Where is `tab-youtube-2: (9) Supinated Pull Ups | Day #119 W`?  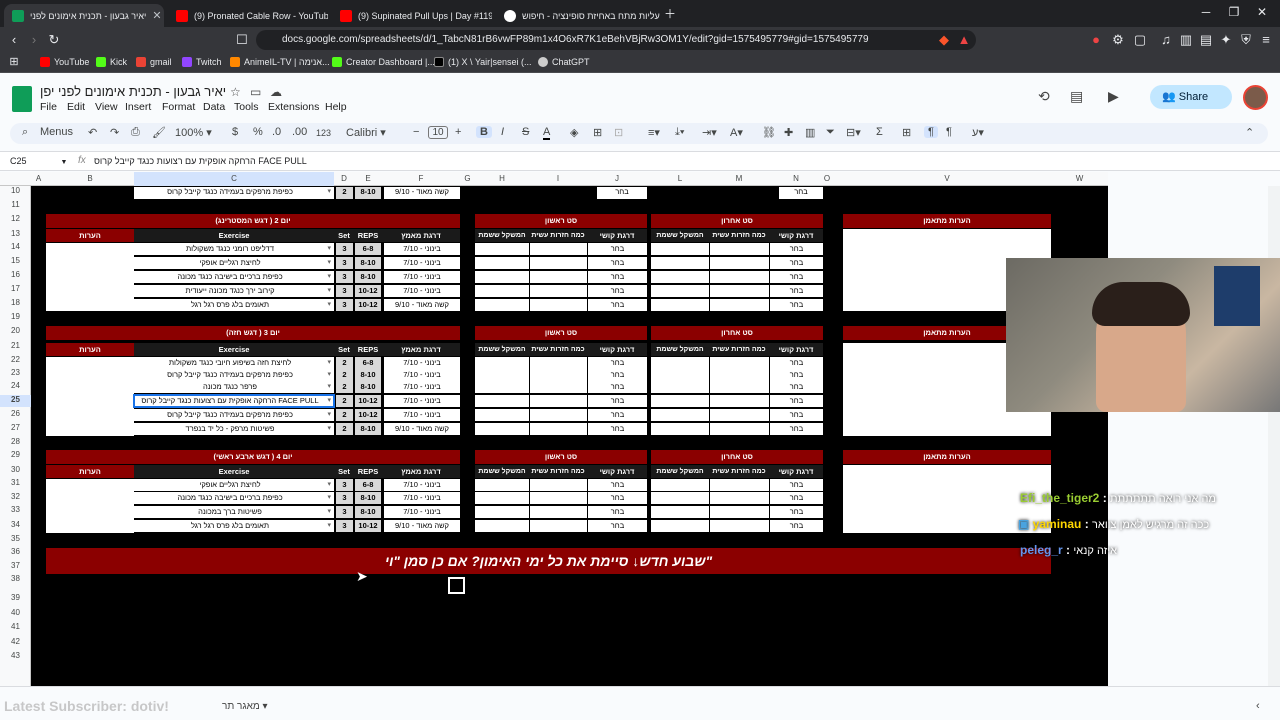 tab-youtube-2: (9) Supinated Pull Ups | Day #119 W is located at coordinates (412, 15).